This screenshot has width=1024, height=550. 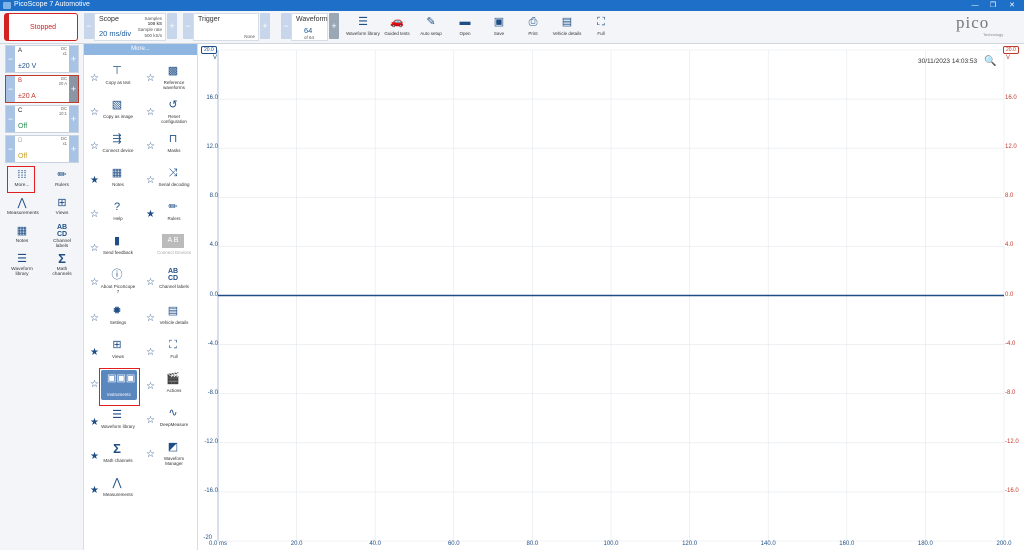 I want to click on save-button: ▣ Save, so click(x=499, y=27).